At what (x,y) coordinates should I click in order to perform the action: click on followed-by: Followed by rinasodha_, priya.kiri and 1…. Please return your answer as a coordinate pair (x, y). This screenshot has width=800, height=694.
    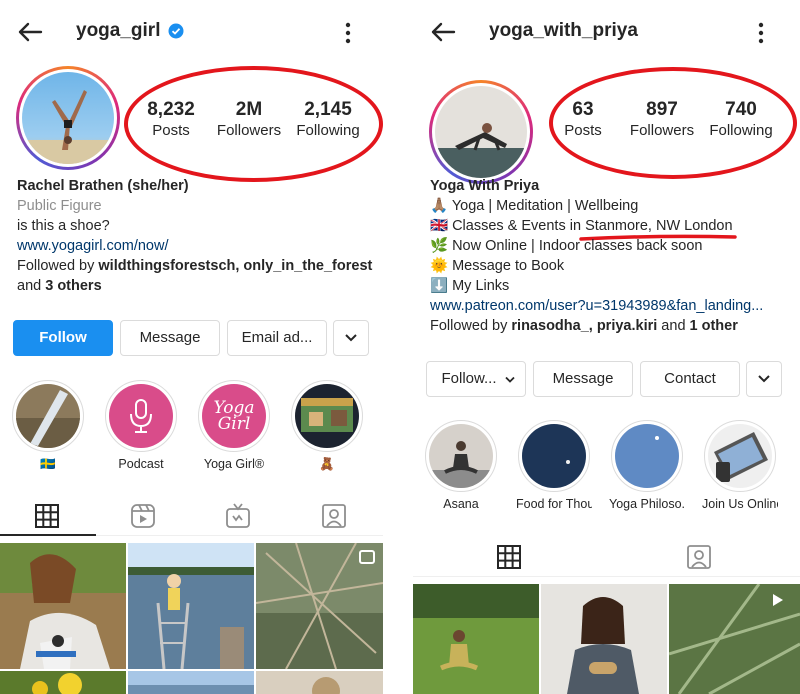
    Looking at the image, I should click on (584, 326).